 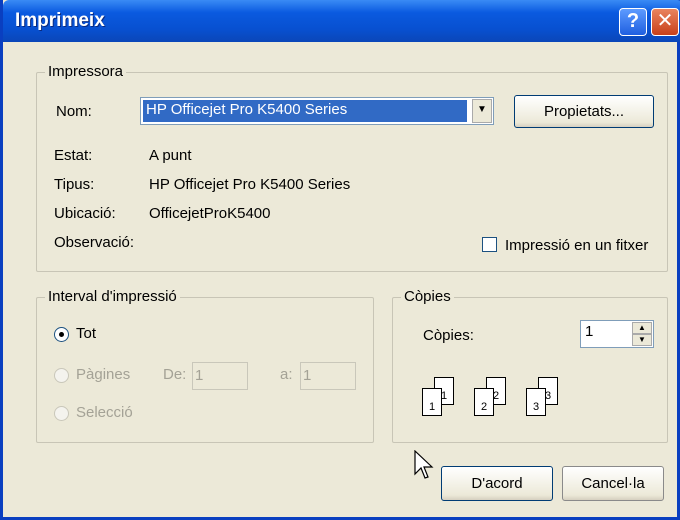 I want to click on radio-all-label: Tot, so click(x=86, y=333).